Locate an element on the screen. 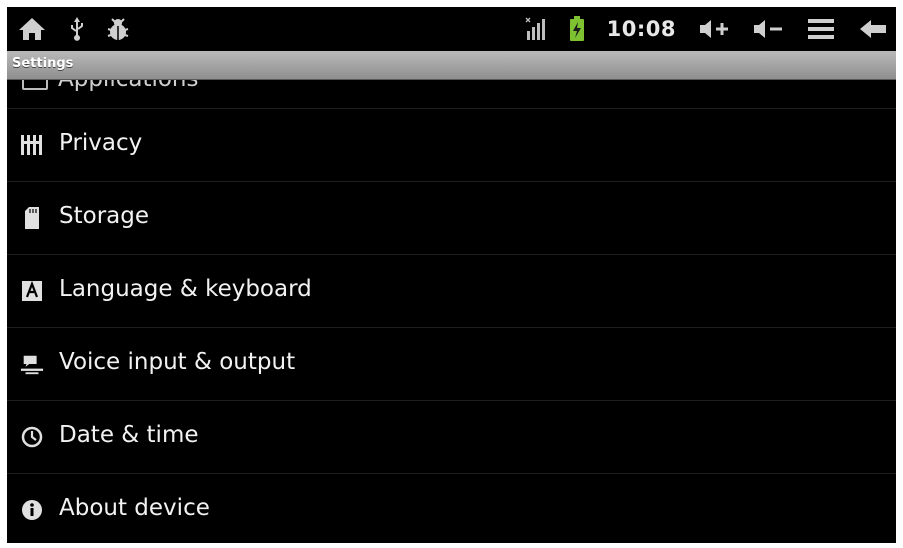 This screenshot has width=903, height=548. list-item-voice: Voice input & output is located at coordinates (451, 364).